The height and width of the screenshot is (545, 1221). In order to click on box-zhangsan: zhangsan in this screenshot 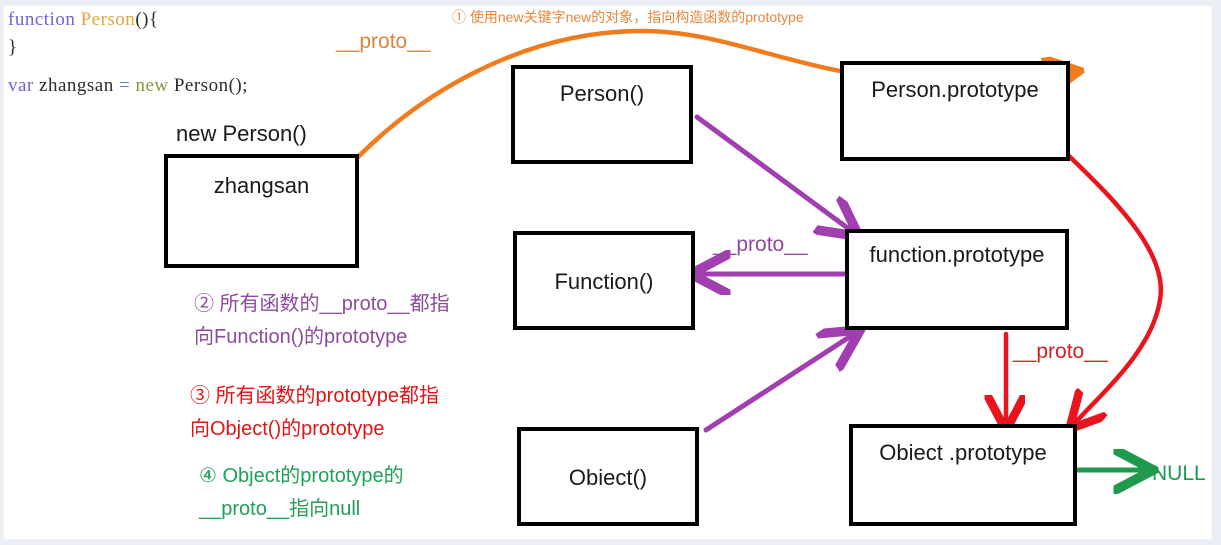, I will do `click(261, 211)`.